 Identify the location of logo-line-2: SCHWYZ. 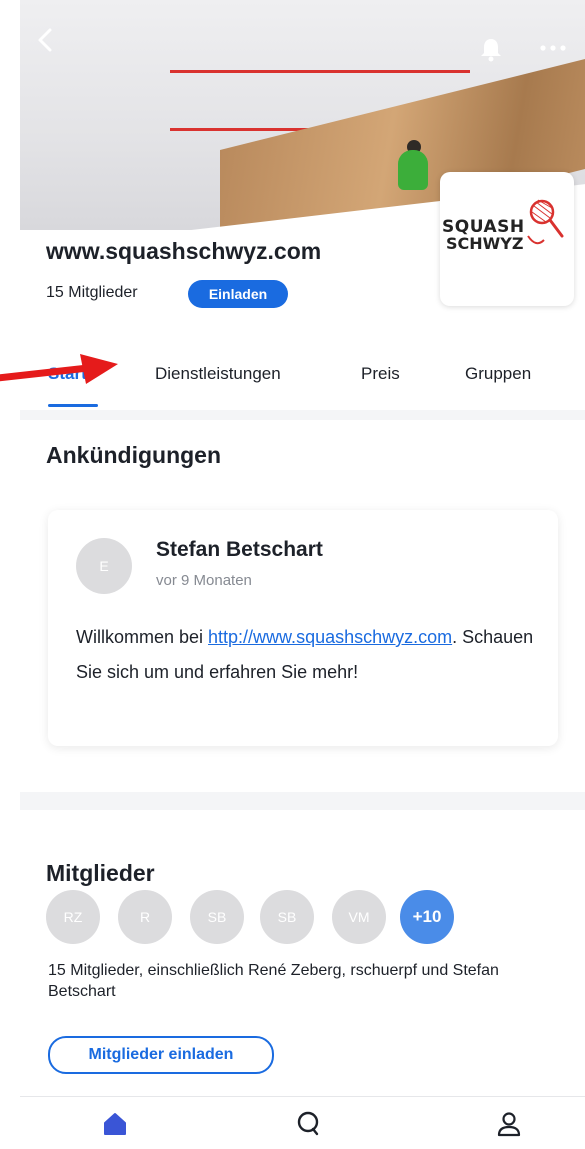
(485, 243).